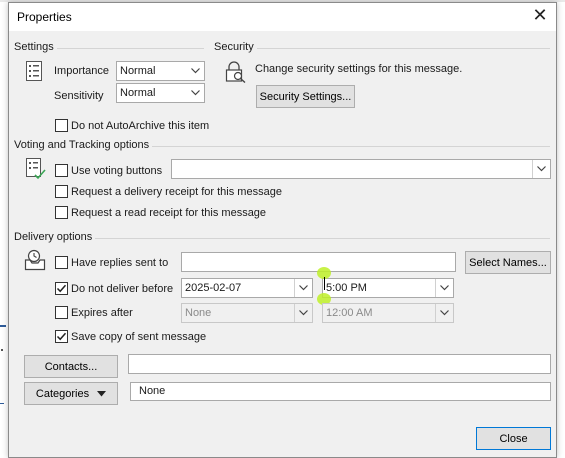 The image size is (565, 458). I want to click on use-voting-label: Use voting buttons, so click(117, 171).